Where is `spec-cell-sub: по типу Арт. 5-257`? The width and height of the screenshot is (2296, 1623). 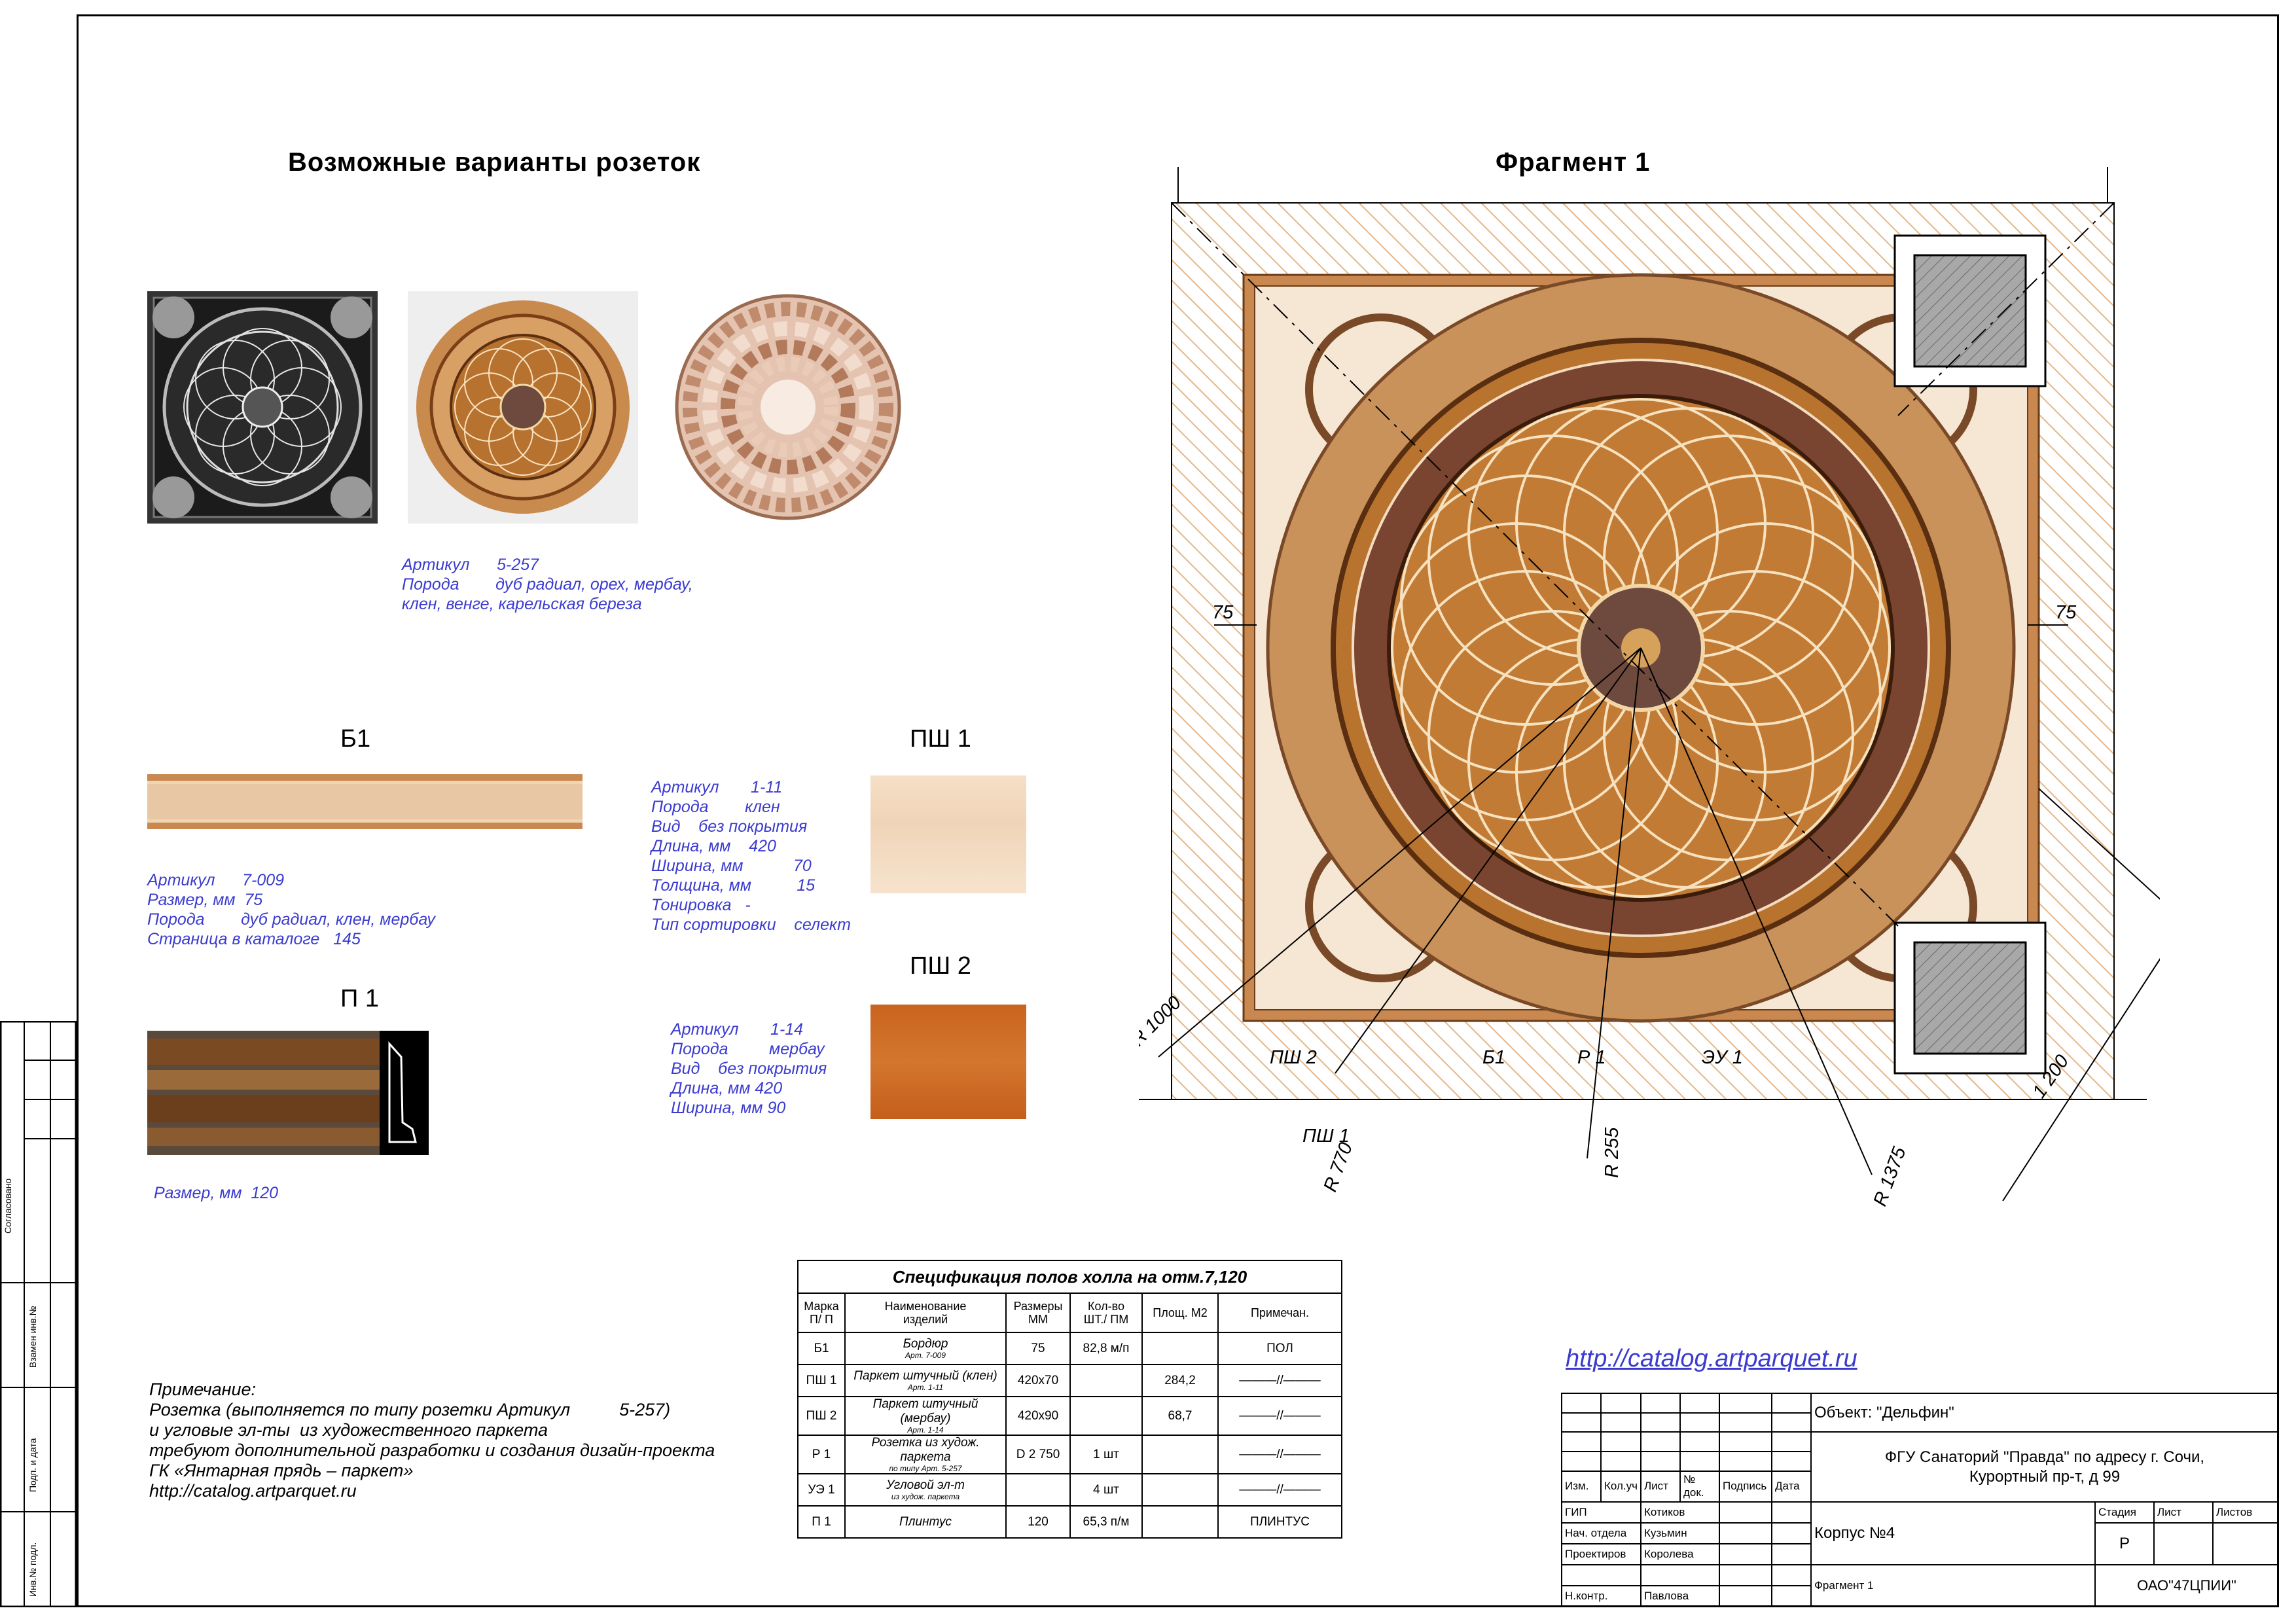
spec-cell-sub: по типу Арт. 5-257 is located at coordinates (925, 1468).